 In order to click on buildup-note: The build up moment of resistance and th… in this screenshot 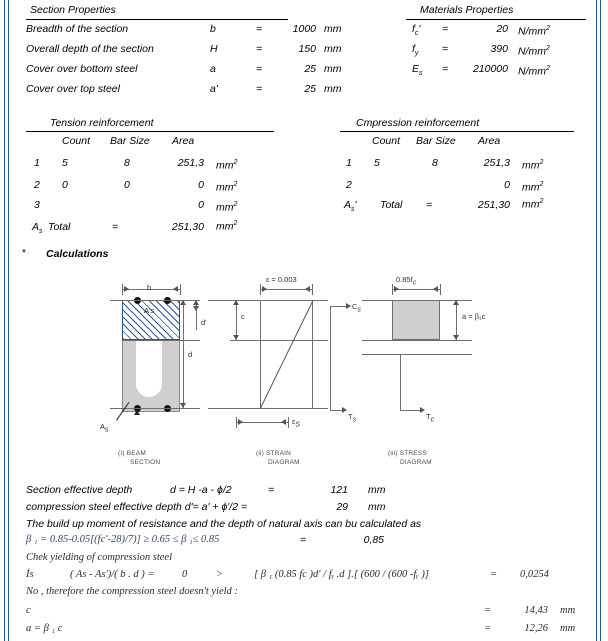, I will do `click(224, 524)`.